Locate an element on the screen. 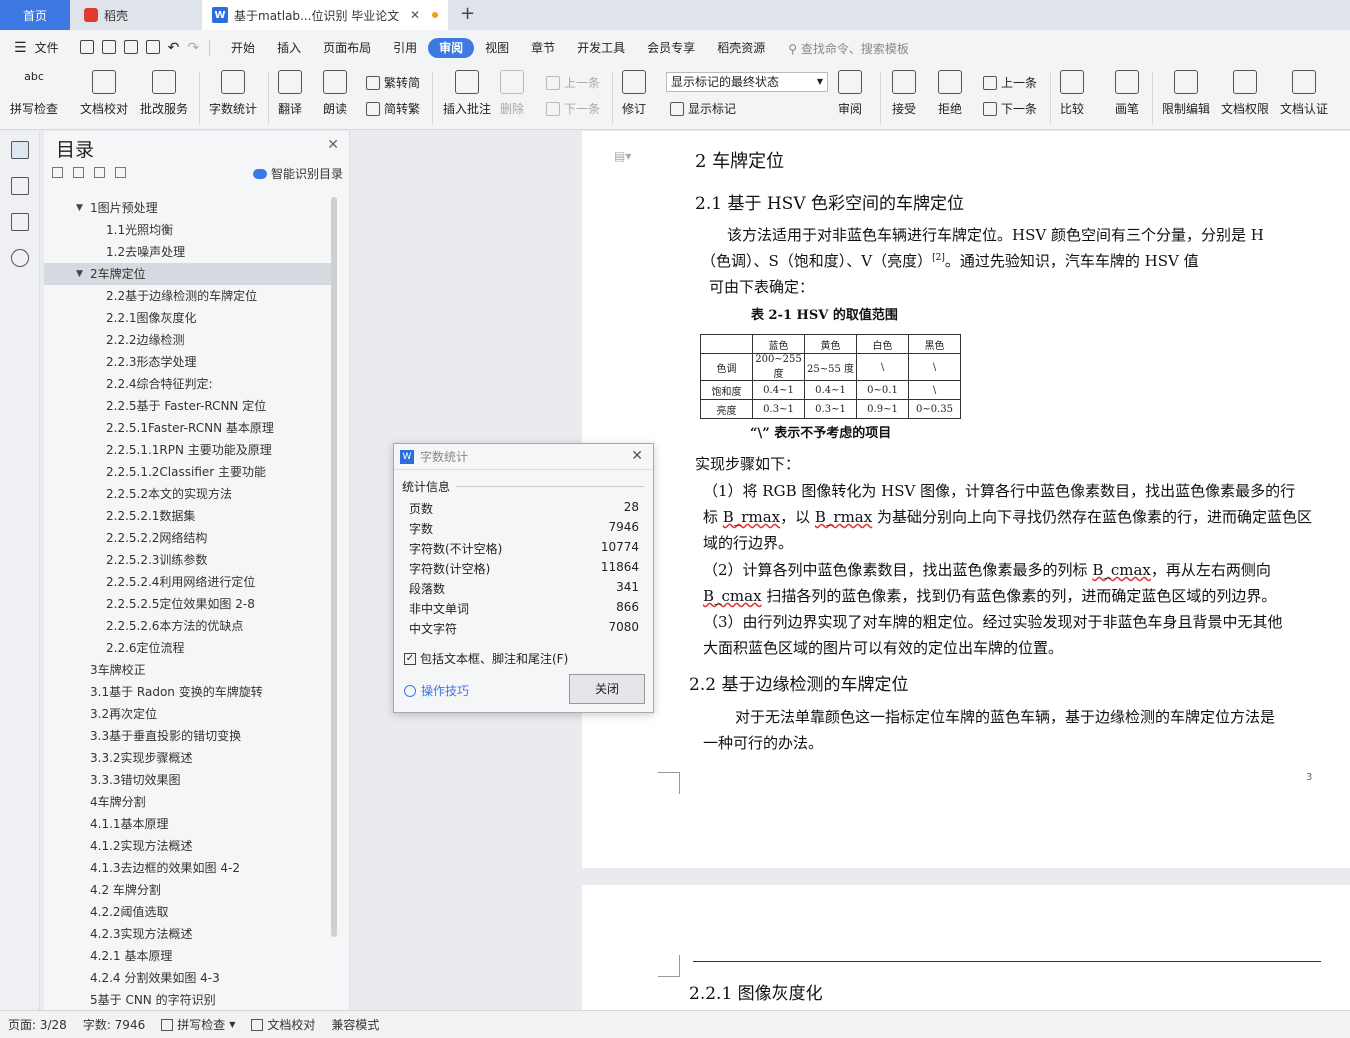 The image size is (1350, 1038). document-permission-button: 文档权限 is located at coordinates (1245, 93).